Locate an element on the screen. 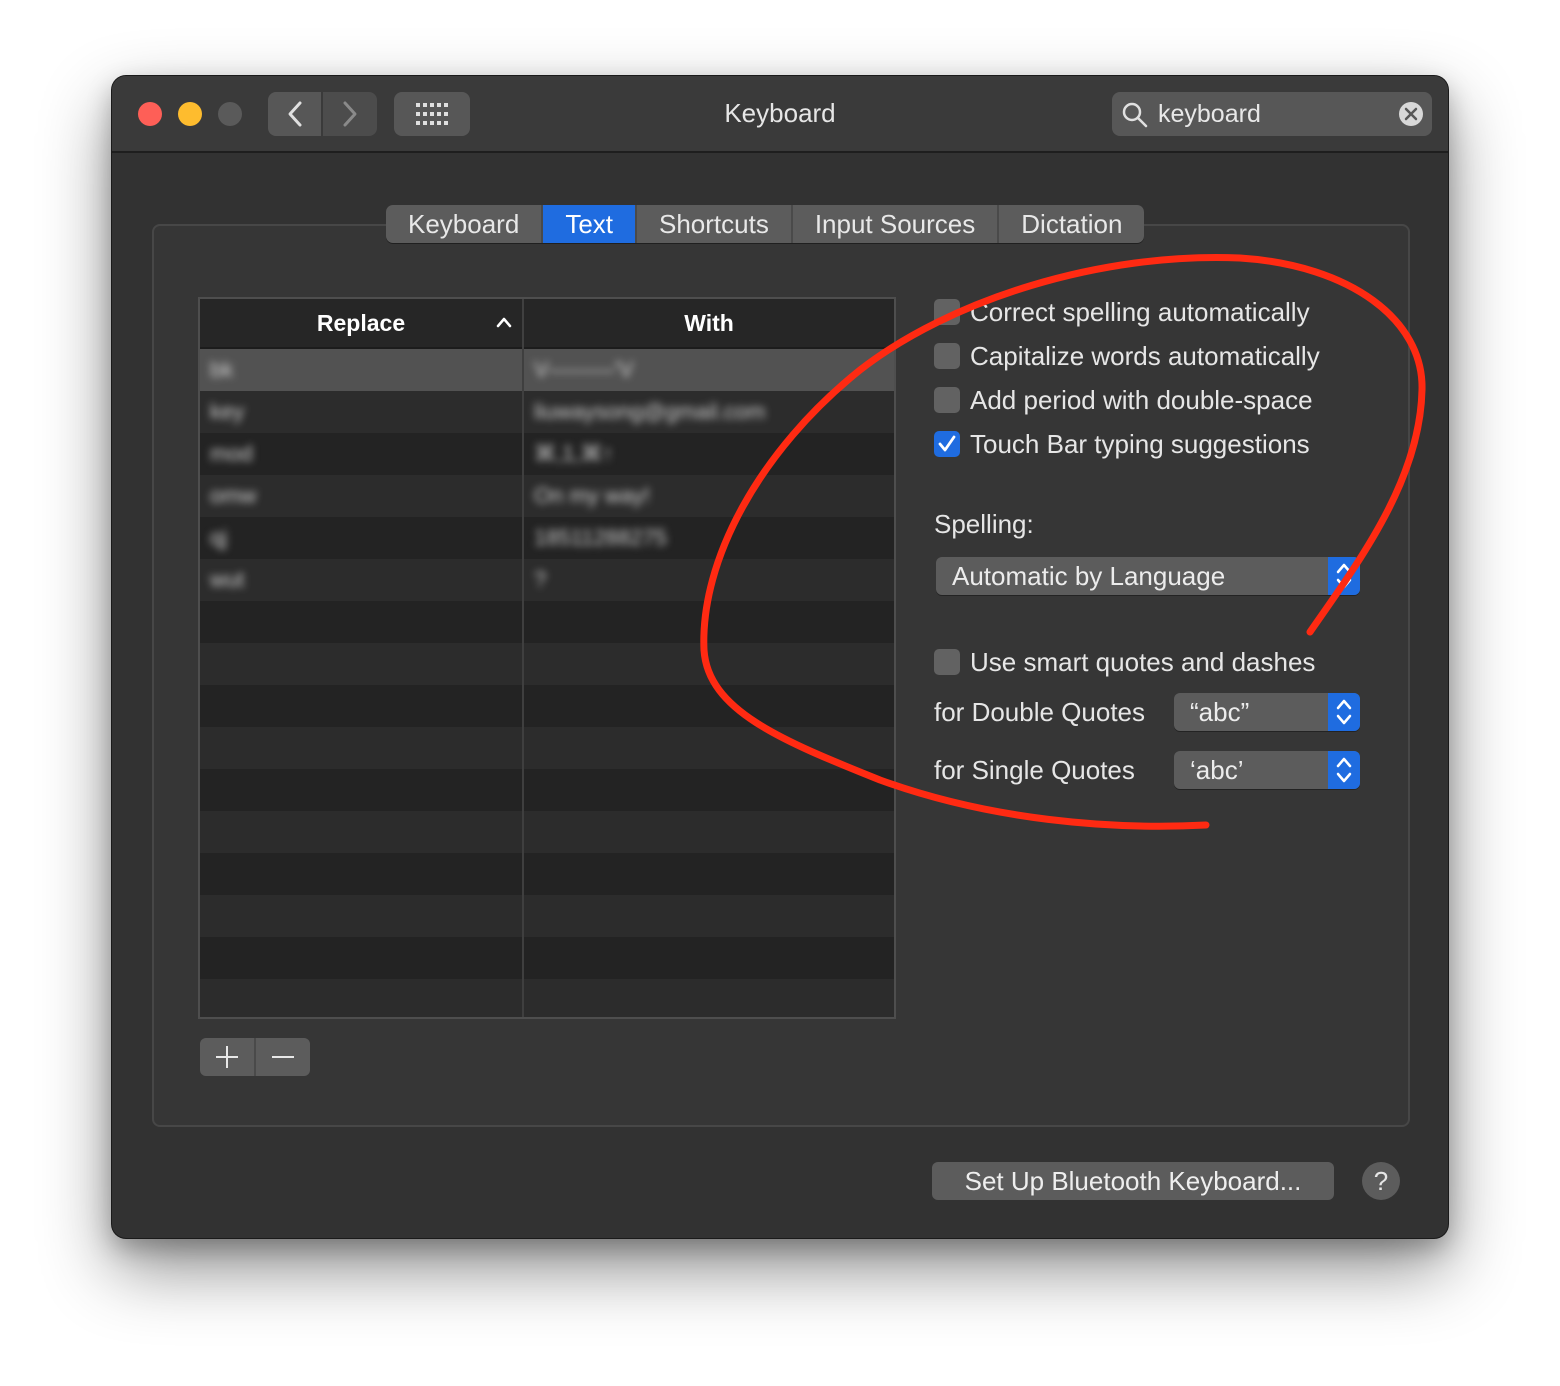 The width and height of the screenshot is (1560, 1386). table-row: wut ? is located at coordinates (547, 580).